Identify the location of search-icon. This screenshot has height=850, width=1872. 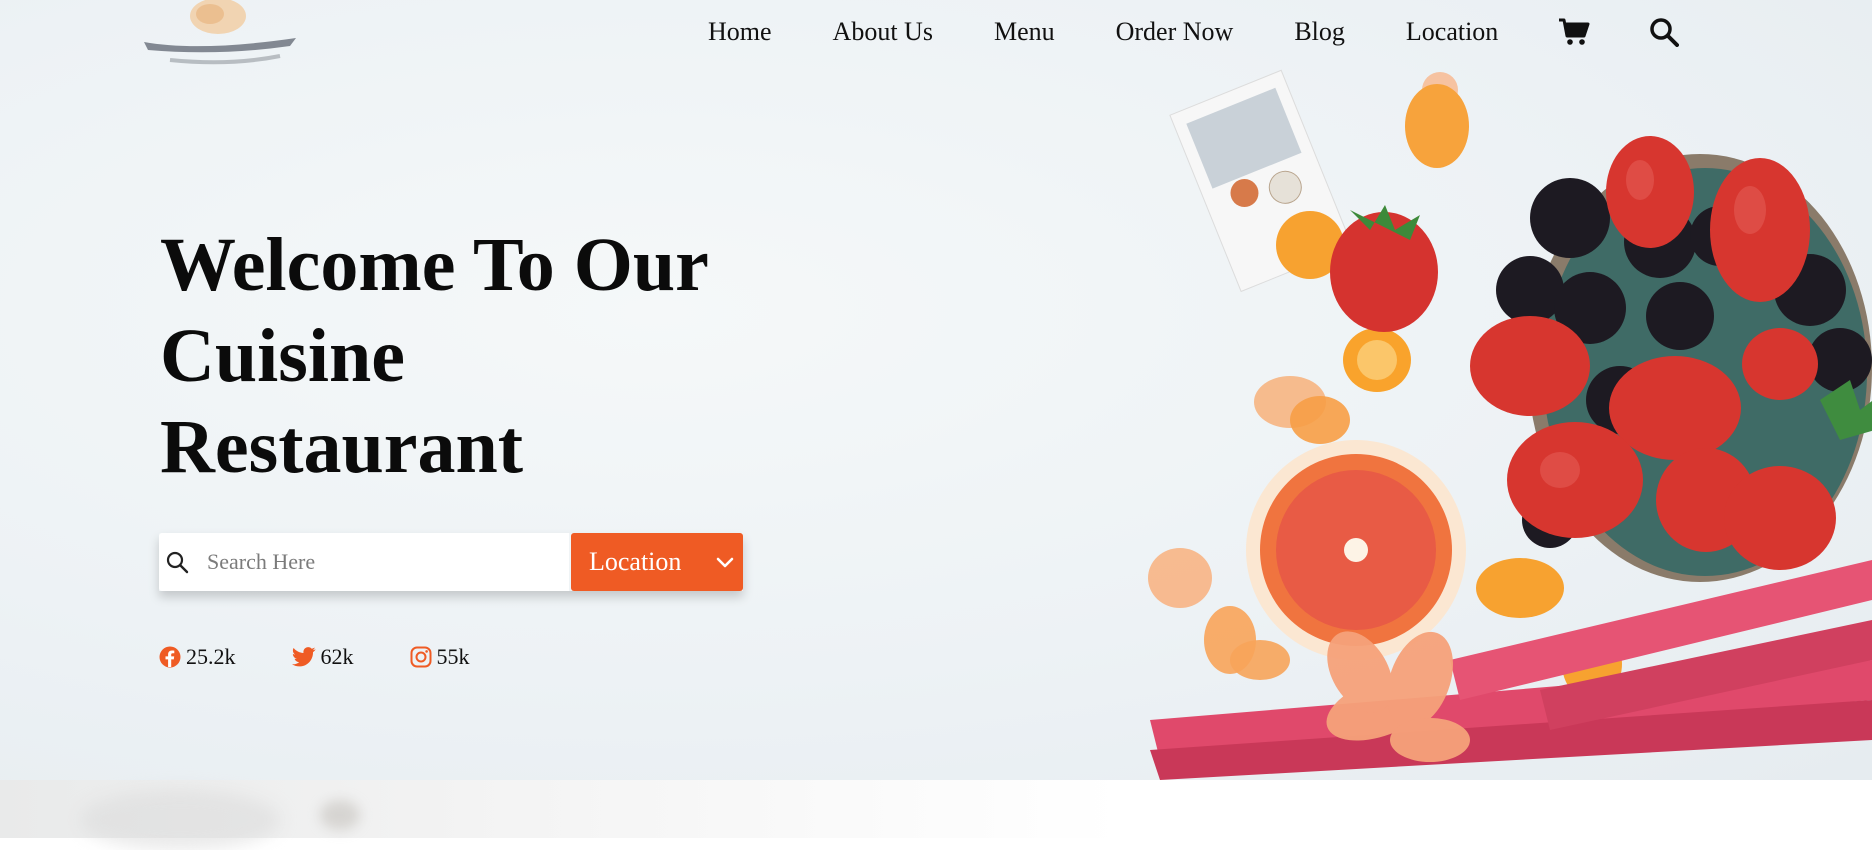
(1664, 32).